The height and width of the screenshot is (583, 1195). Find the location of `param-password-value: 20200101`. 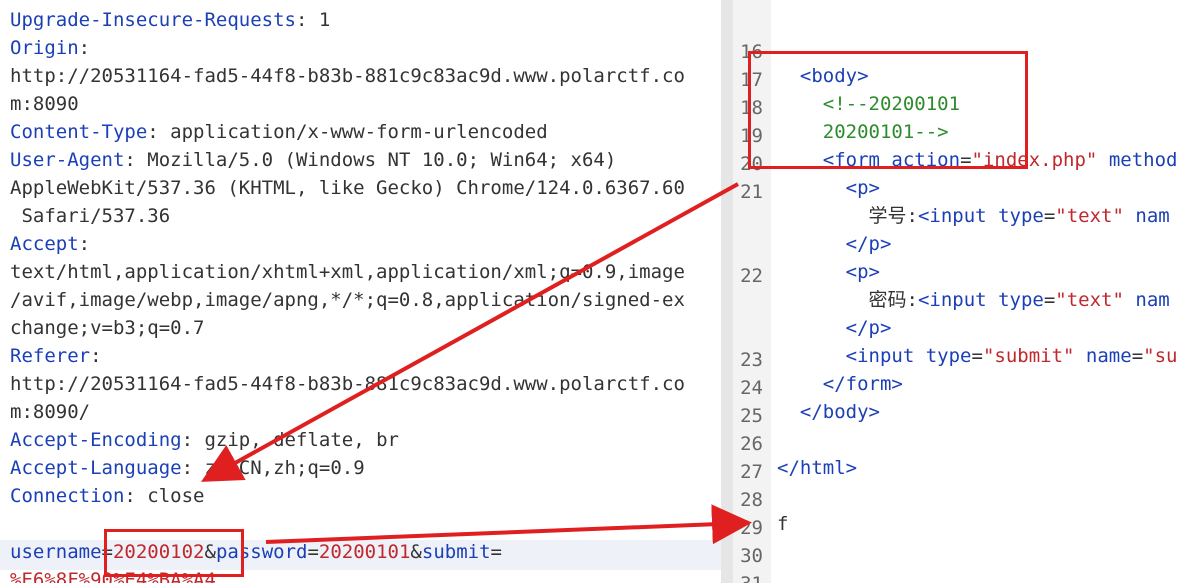

param-password-value: 20200101 is located at coordinates (364, 552).